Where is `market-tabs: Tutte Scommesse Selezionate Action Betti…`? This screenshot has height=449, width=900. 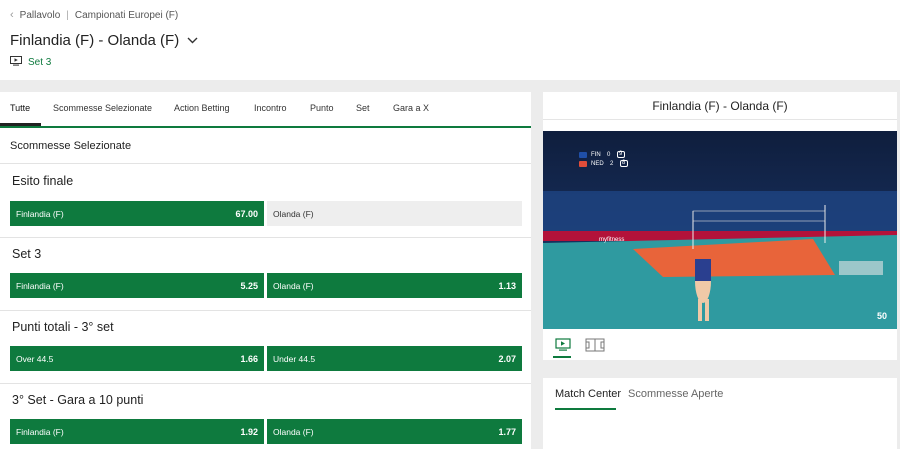 market-tabs: Tutte Scommesse Selezionate Action Betti… is located at coordinates (265, 110).